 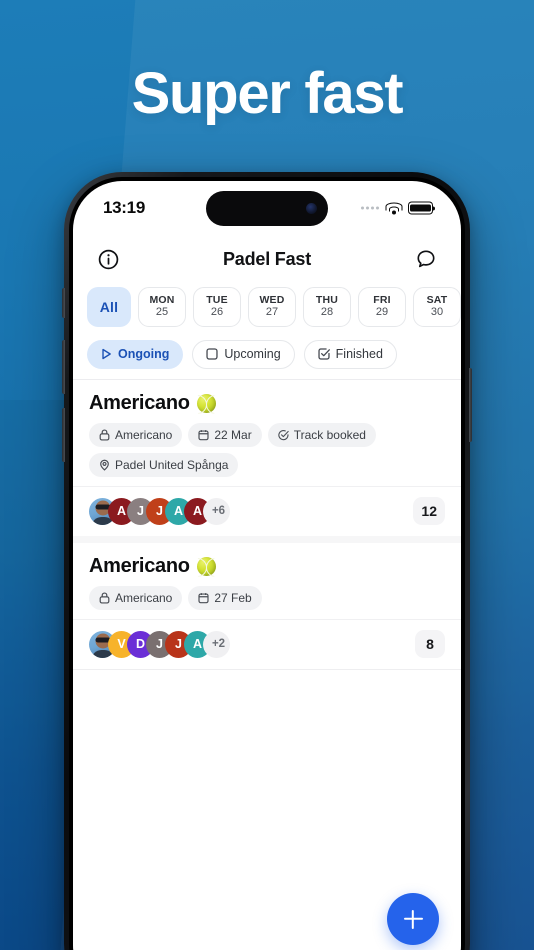 I want to click on filter-pill-label: Finished, so click(x=359, y=354).